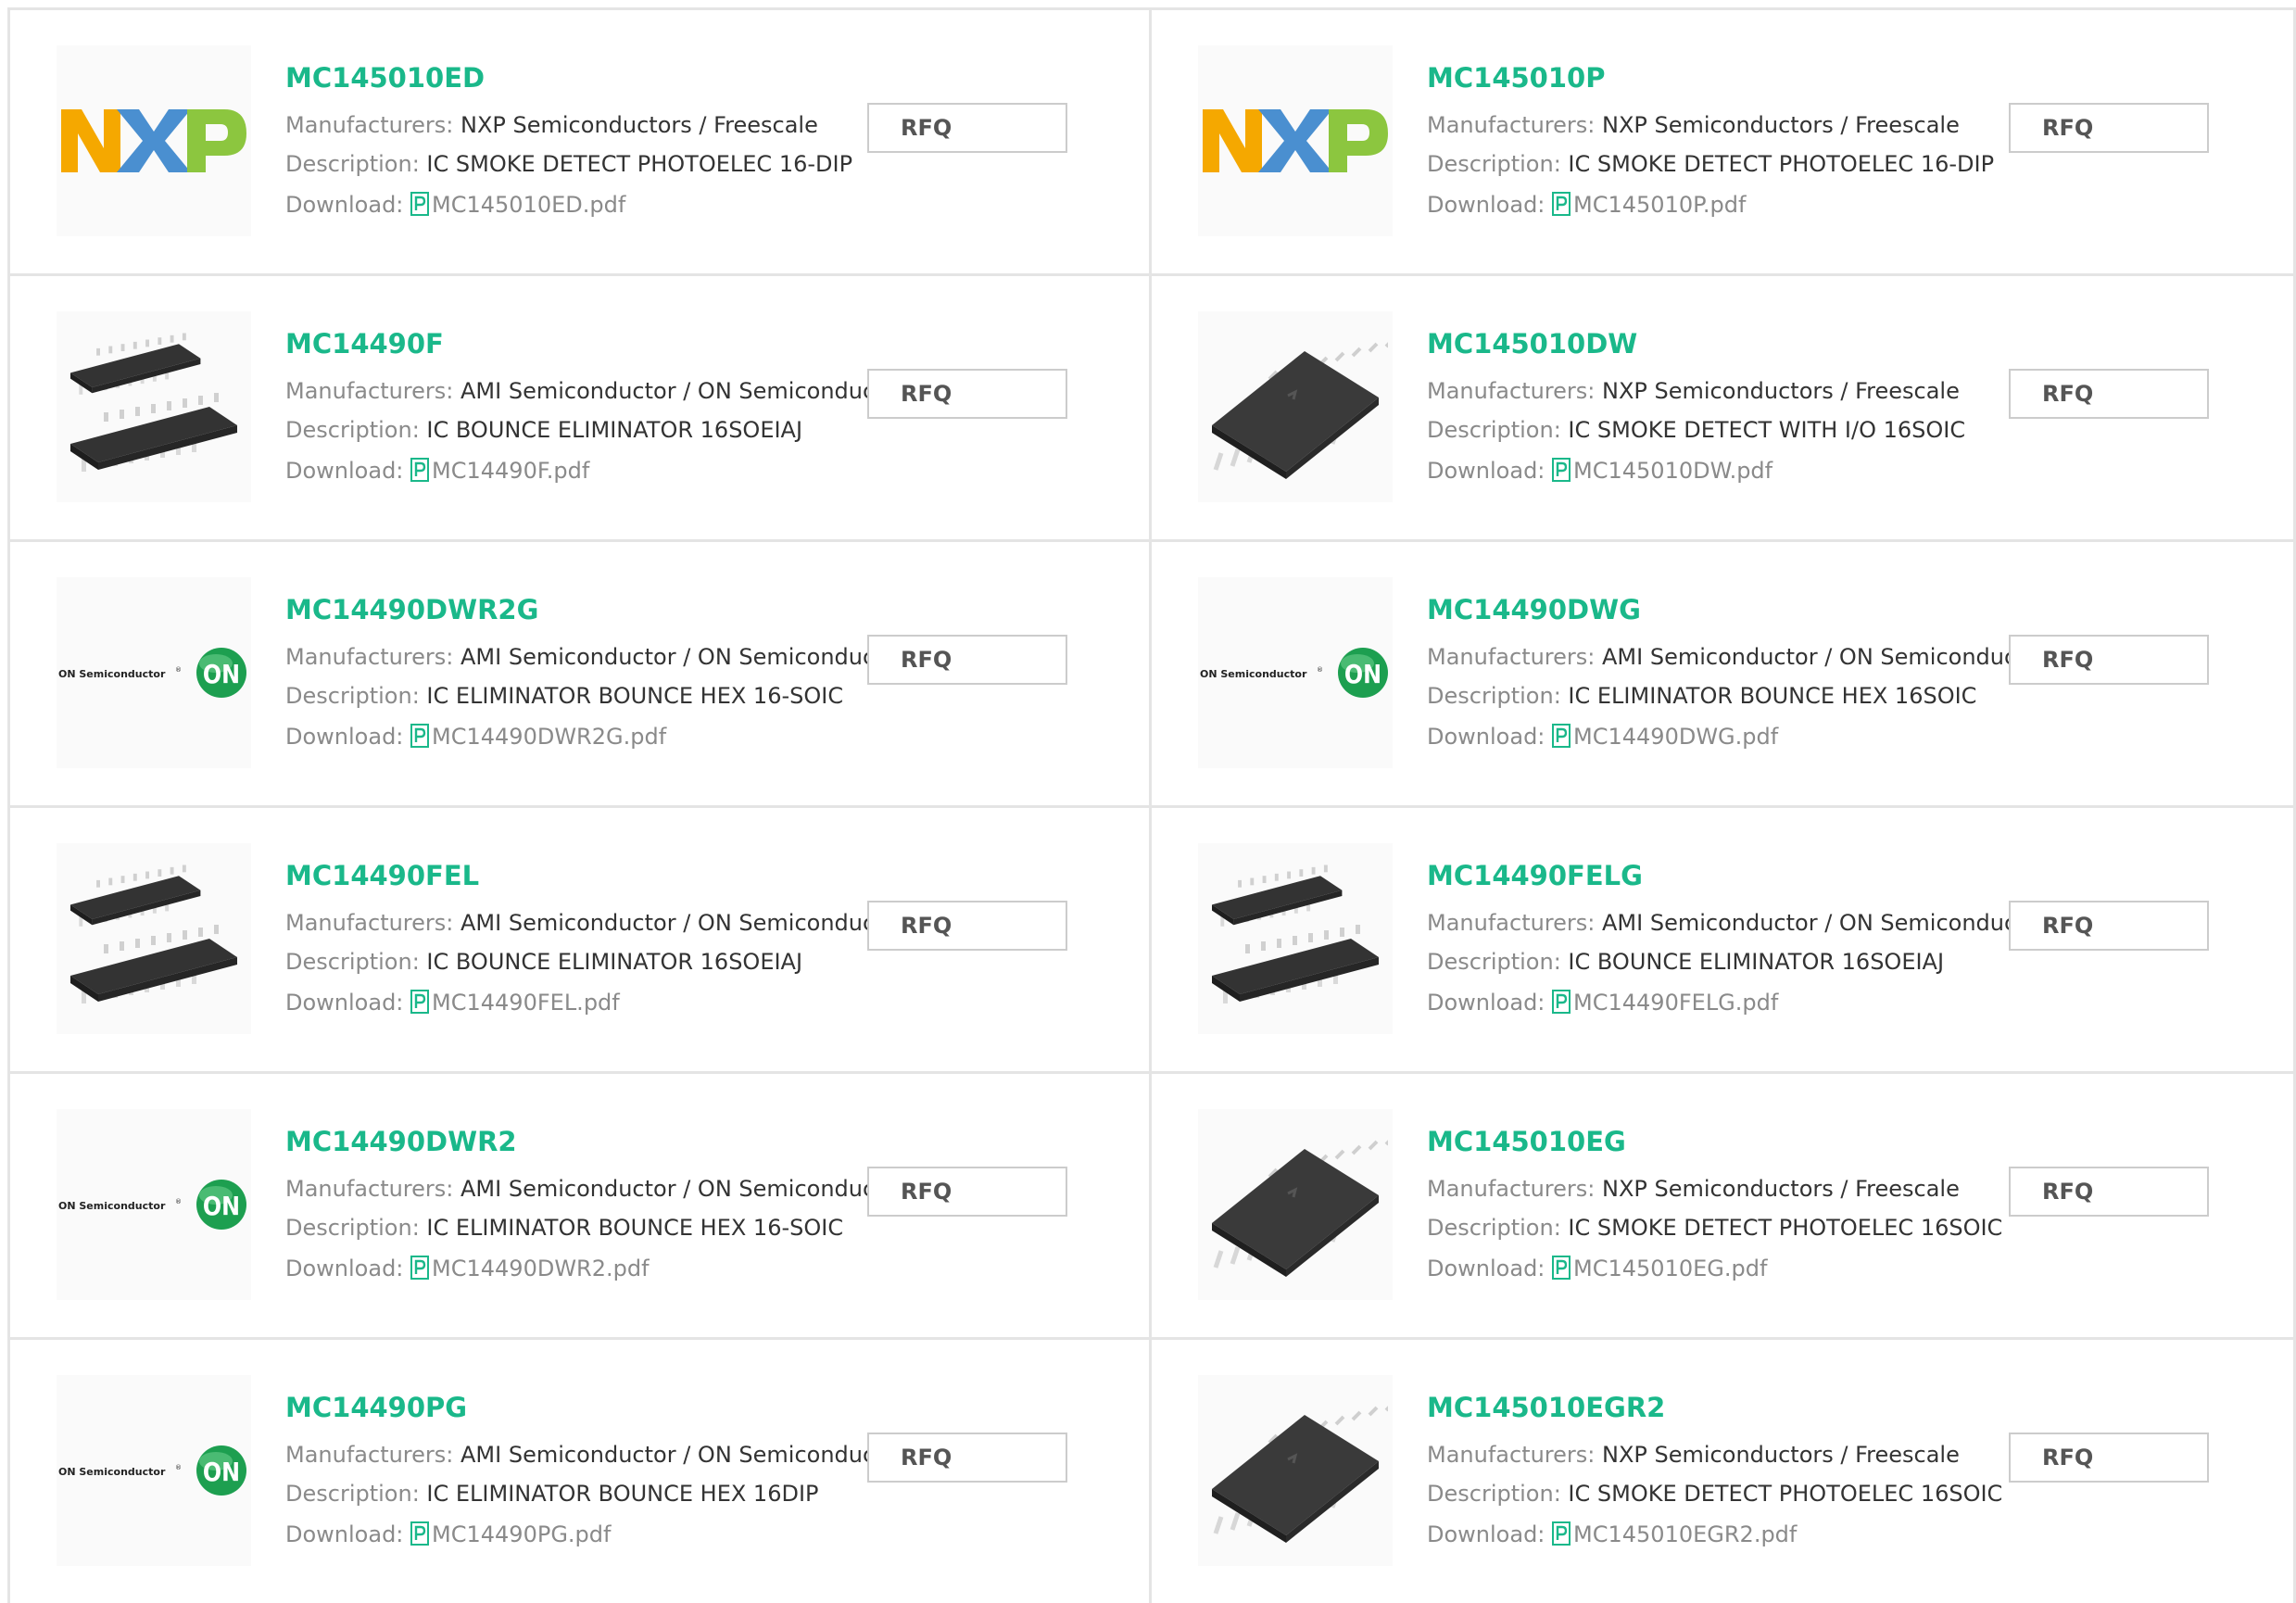 Image resolution: width=2296 pixels, height=1603 pixels. Describe the element at coordinates (1676, 737) in the screenshot. I see `datasheet-filename: MC14490DWG.pdf` at that location.